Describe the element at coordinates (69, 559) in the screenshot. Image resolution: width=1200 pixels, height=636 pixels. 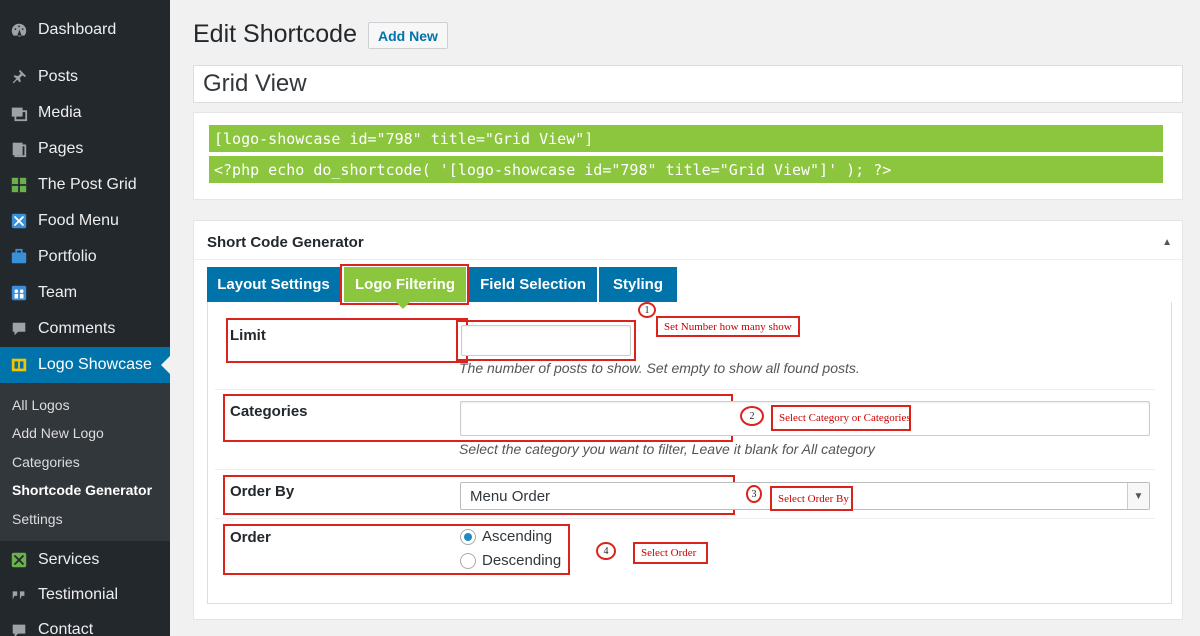
I see `menu-label: Services` at that location.